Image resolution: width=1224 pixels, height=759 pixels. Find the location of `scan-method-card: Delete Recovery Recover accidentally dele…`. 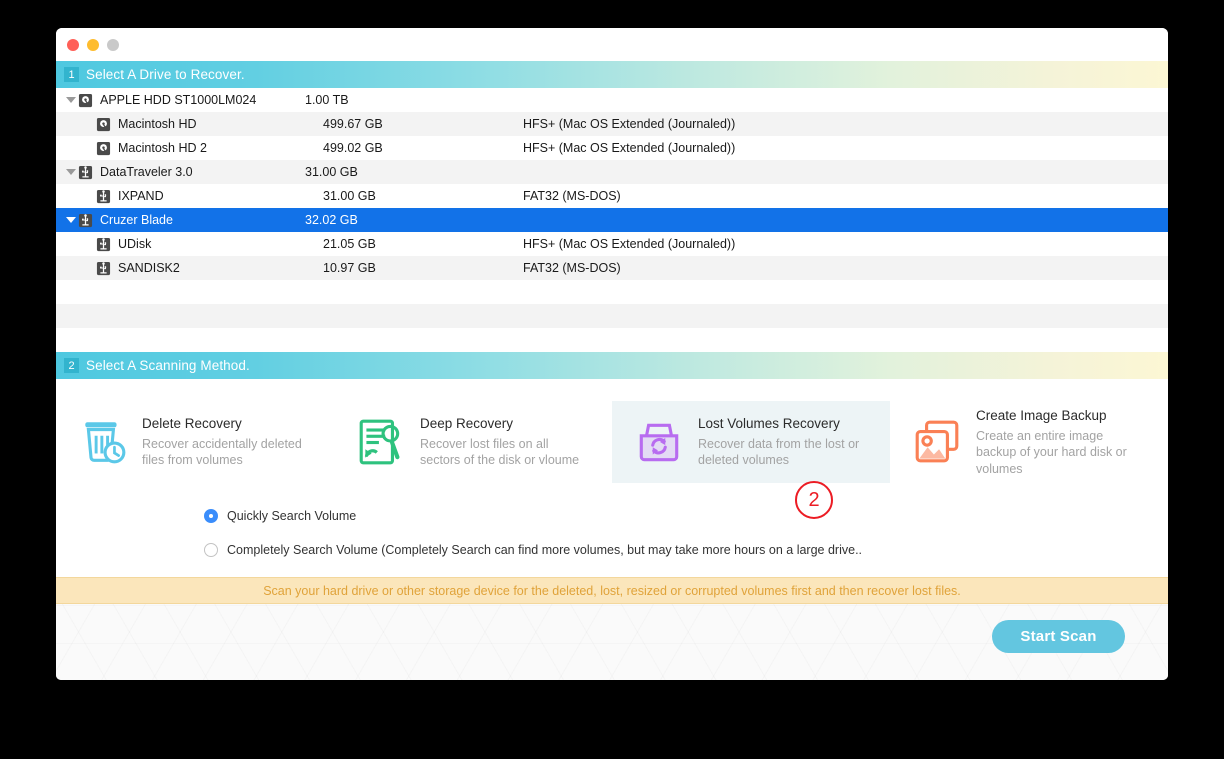

scan-method-card: Delete Recovery Recover accidentally dele… is located at coordinates (195, 442).